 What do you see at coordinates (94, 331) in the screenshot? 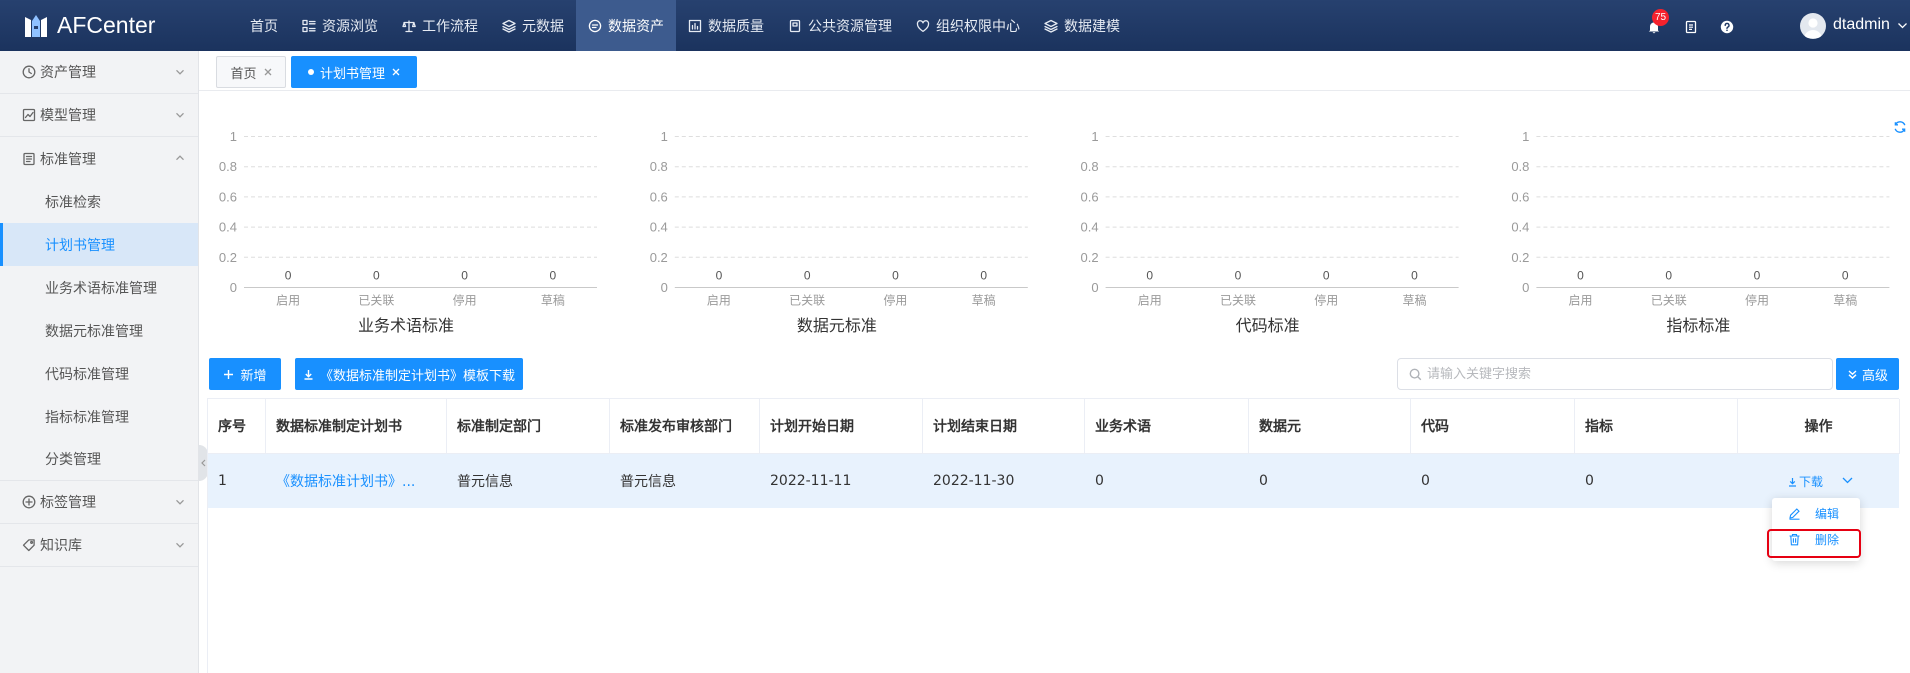
I see `sidebar-item-label: 数据元标准管理` at bounding box center [94, 331].